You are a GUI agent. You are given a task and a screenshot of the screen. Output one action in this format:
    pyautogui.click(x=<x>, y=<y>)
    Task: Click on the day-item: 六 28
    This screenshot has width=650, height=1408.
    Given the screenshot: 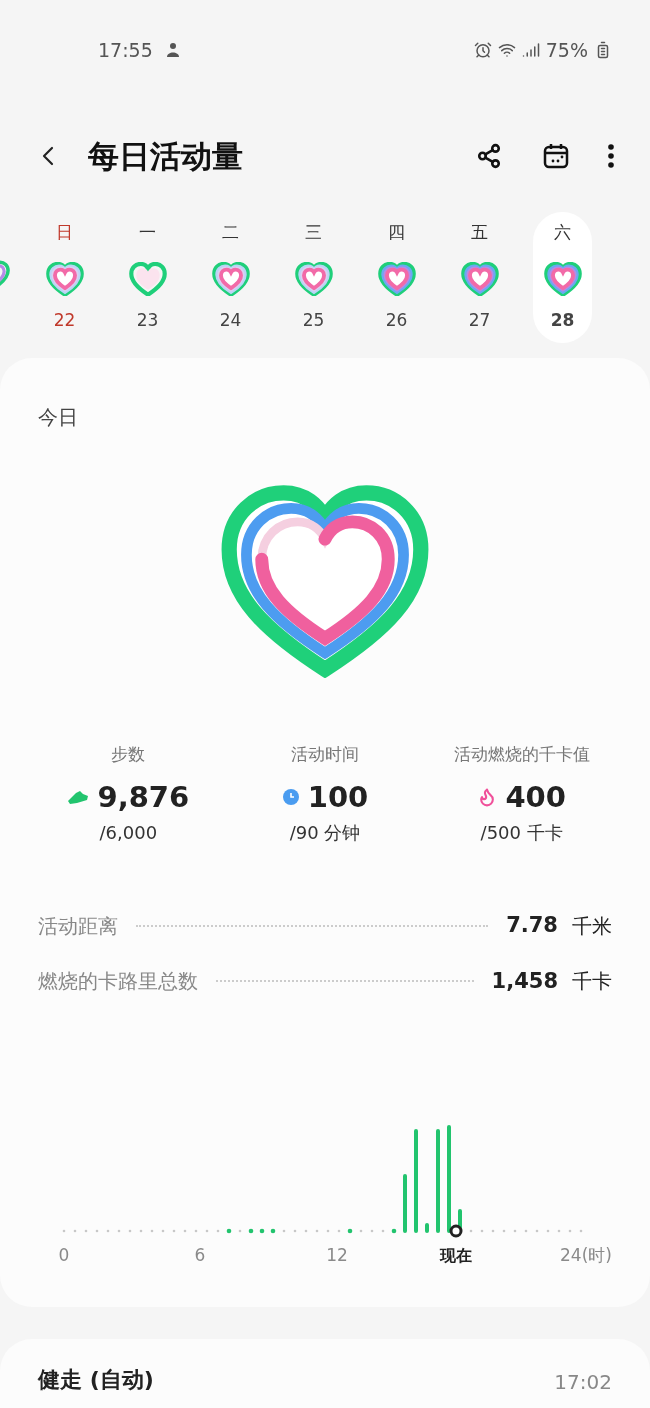 What is the action you would take?
    pyautogui.click(x=562, y=278)
    